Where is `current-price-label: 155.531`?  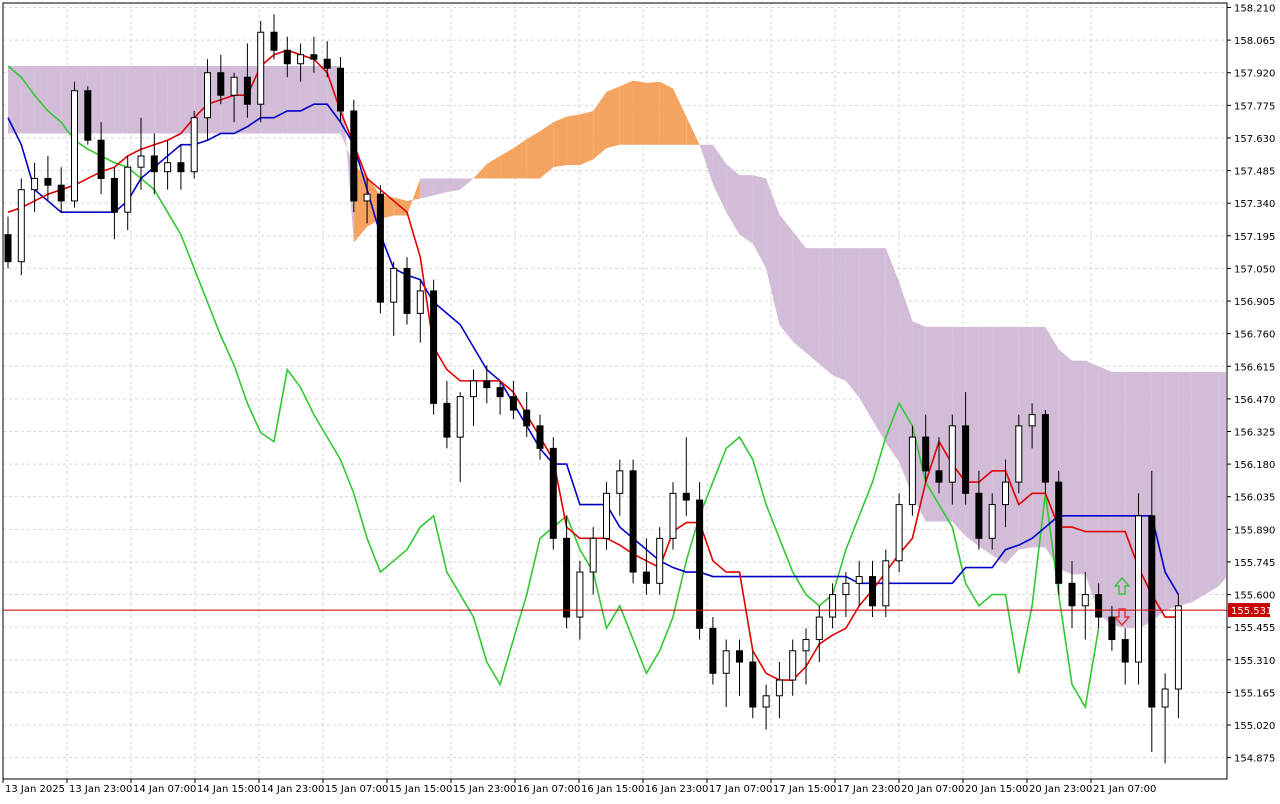 current-price-label: 155.531 is located at coordinates (1251, 611).